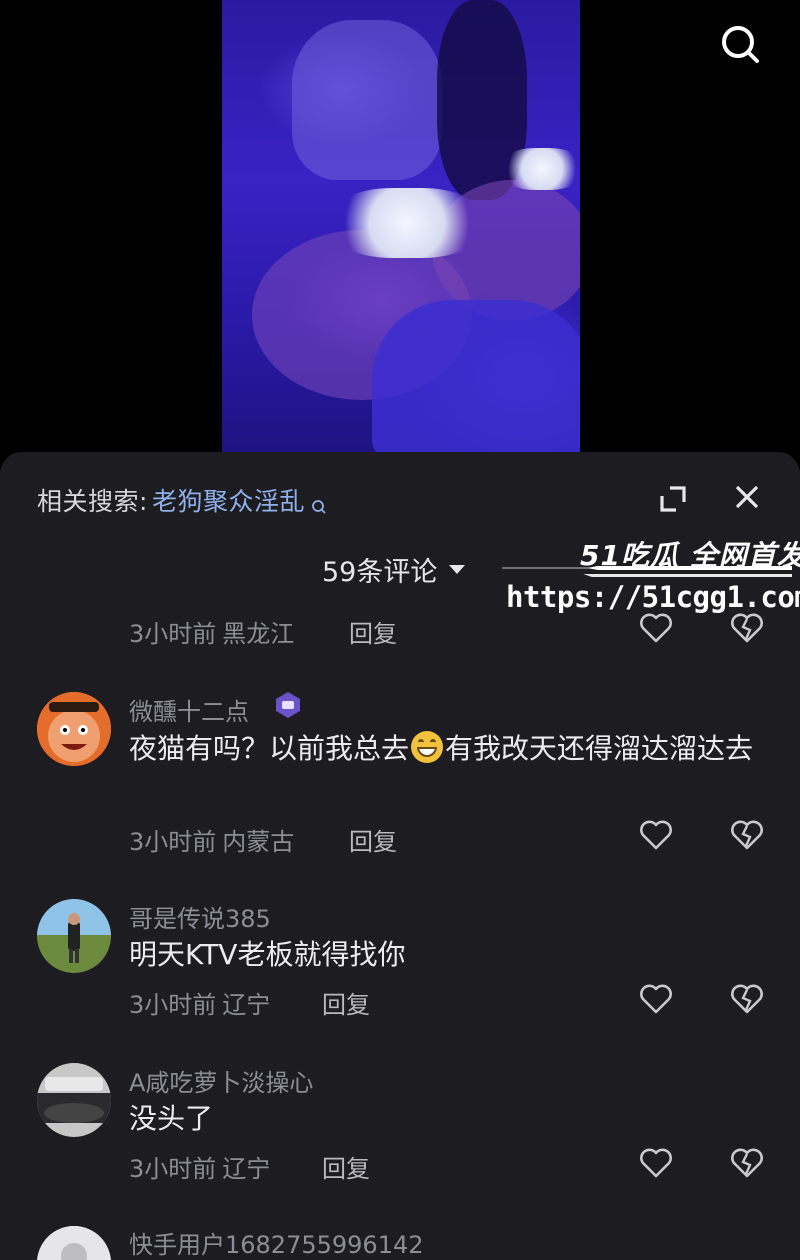 The height and width of the screenshot is (1260, 800). I want to click on close-icon, so click(747, 497).